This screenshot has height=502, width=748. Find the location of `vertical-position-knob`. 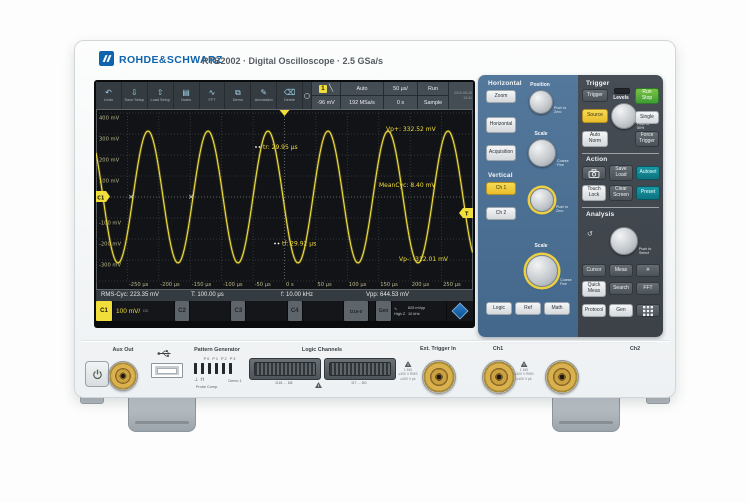

vertical-position-knob is located at coordinates (542, 200).